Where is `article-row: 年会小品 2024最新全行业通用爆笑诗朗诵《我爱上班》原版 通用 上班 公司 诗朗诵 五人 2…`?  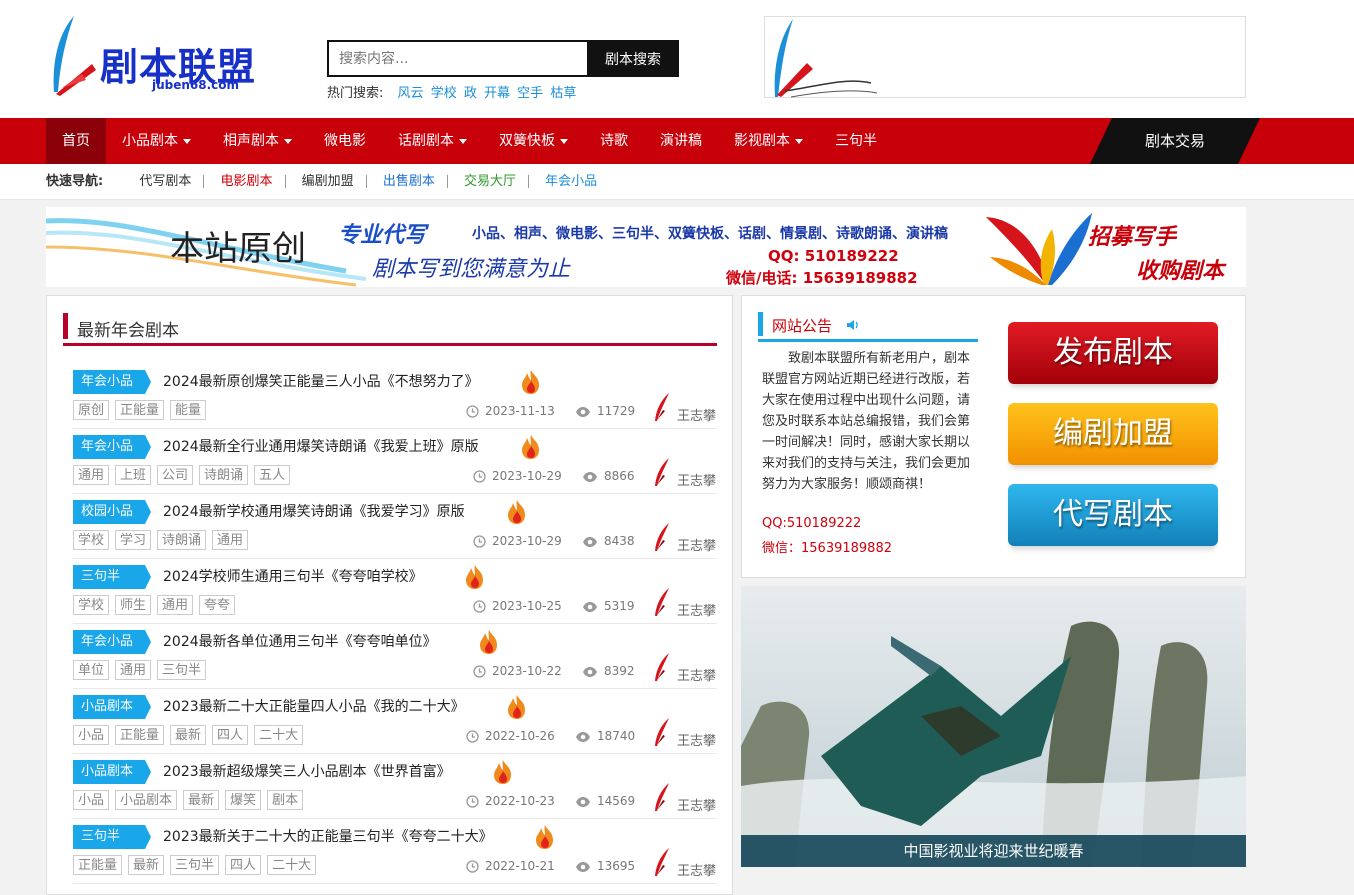
article-row: 年会小品 2024最新全行业通用爆笑诗朗诵《我爱上班》原版 通用 上班 公司 诗朗诵 五人 2… is located at coordinates (395, 461).